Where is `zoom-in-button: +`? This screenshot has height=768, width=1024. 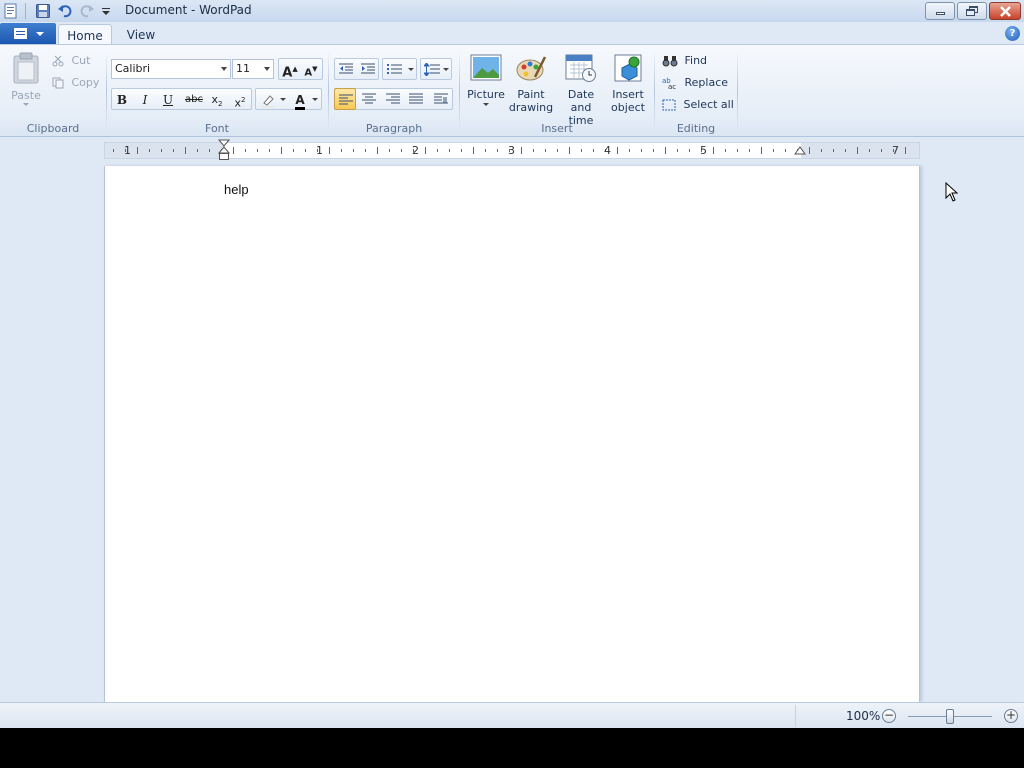 zoom-in-button: + is located at coordinates (1011, 716).